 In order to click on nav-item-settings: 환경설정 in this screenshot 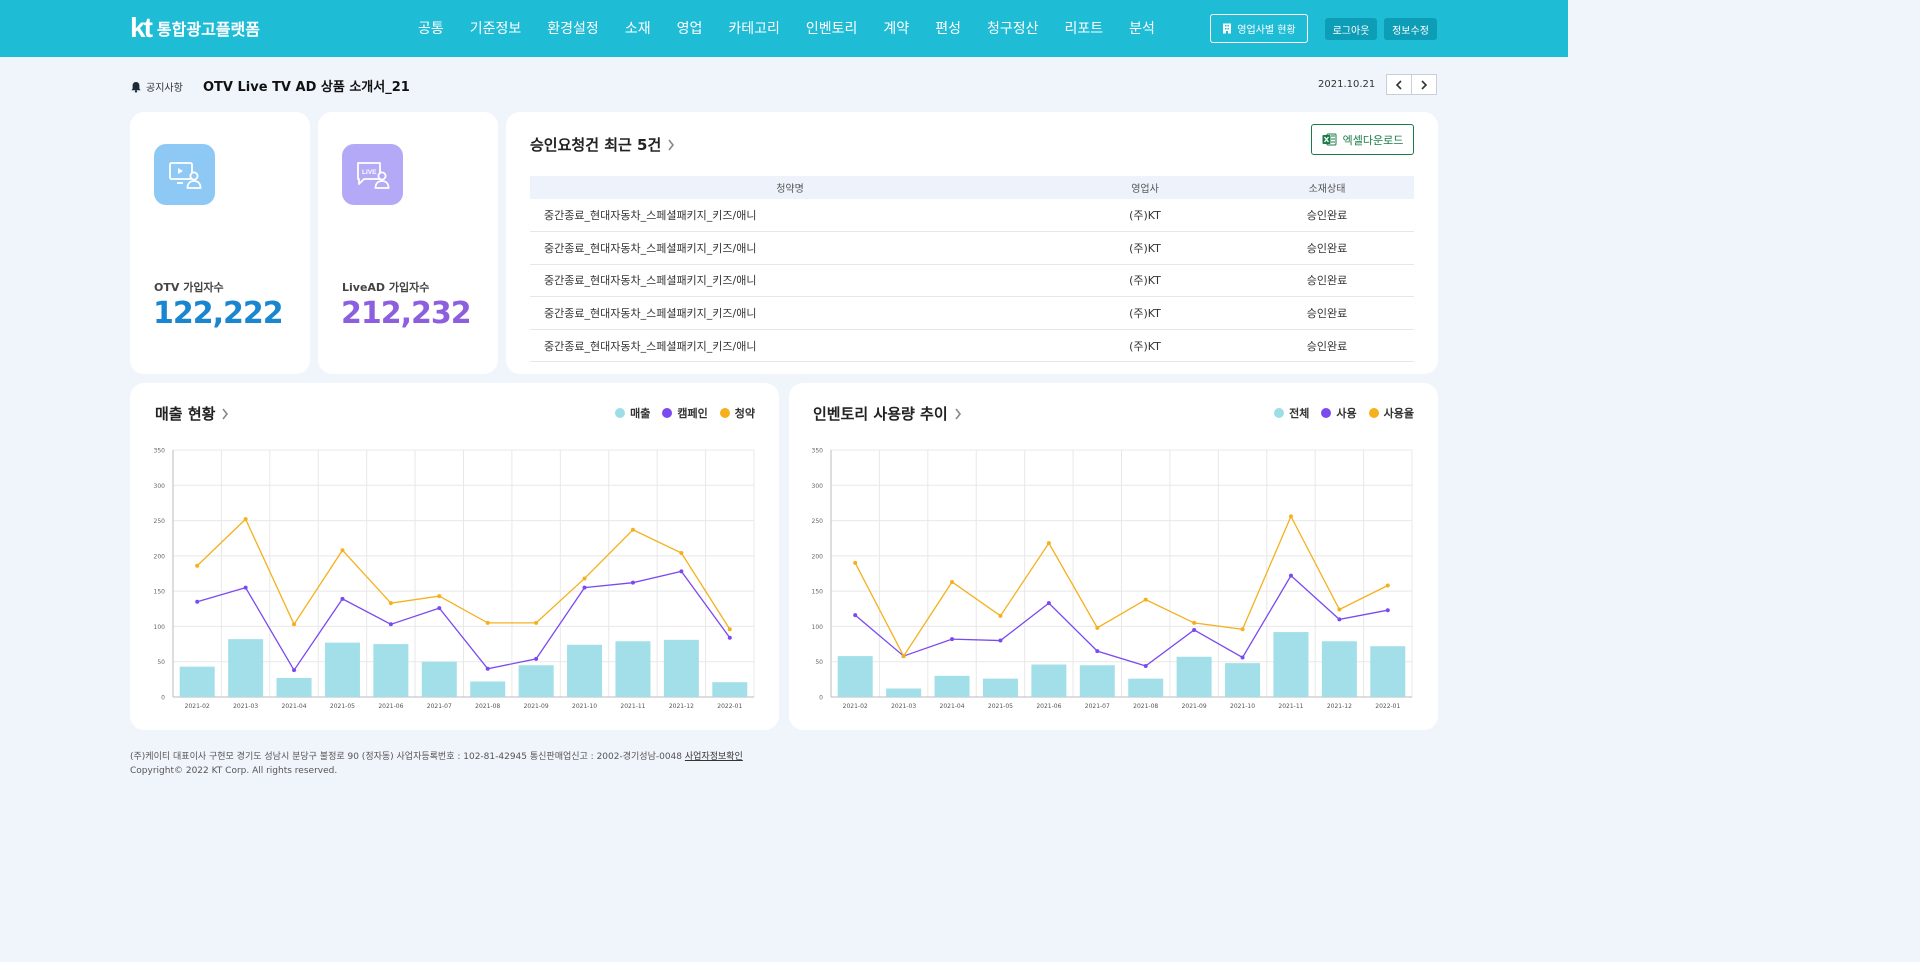, I will do `click(573, 28)`.